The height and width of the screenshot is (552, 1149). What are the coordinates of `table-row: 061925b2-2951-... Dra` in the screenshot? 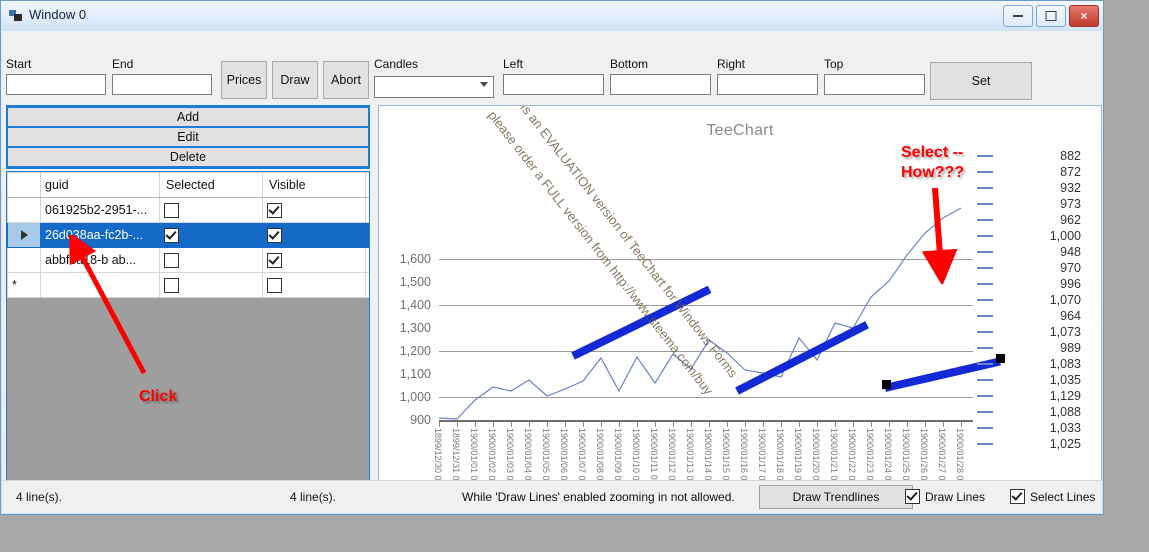 It's located at (188, 210).